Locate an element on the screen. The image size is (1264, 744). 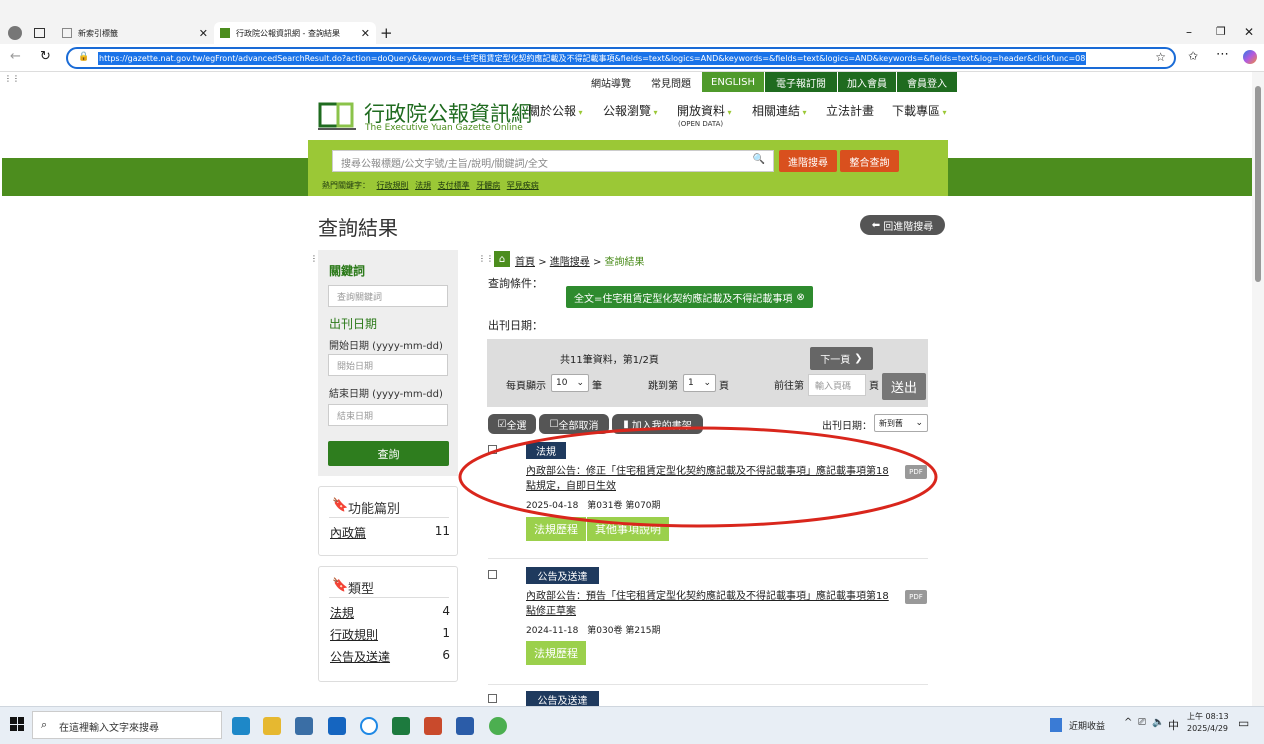
tab-new-label: 新索引標籤 is located at coordinates (98, 33).